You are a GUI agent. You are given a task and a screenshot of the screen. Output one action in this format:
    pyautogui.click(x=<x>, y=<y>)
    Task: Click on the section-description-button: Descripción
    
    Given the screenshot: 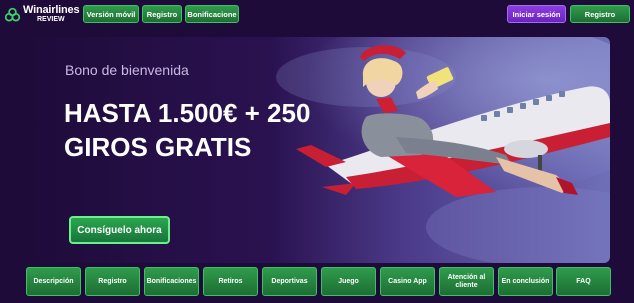 What is the action you would take?
    pyautogui.click(x=53, y=281)
    